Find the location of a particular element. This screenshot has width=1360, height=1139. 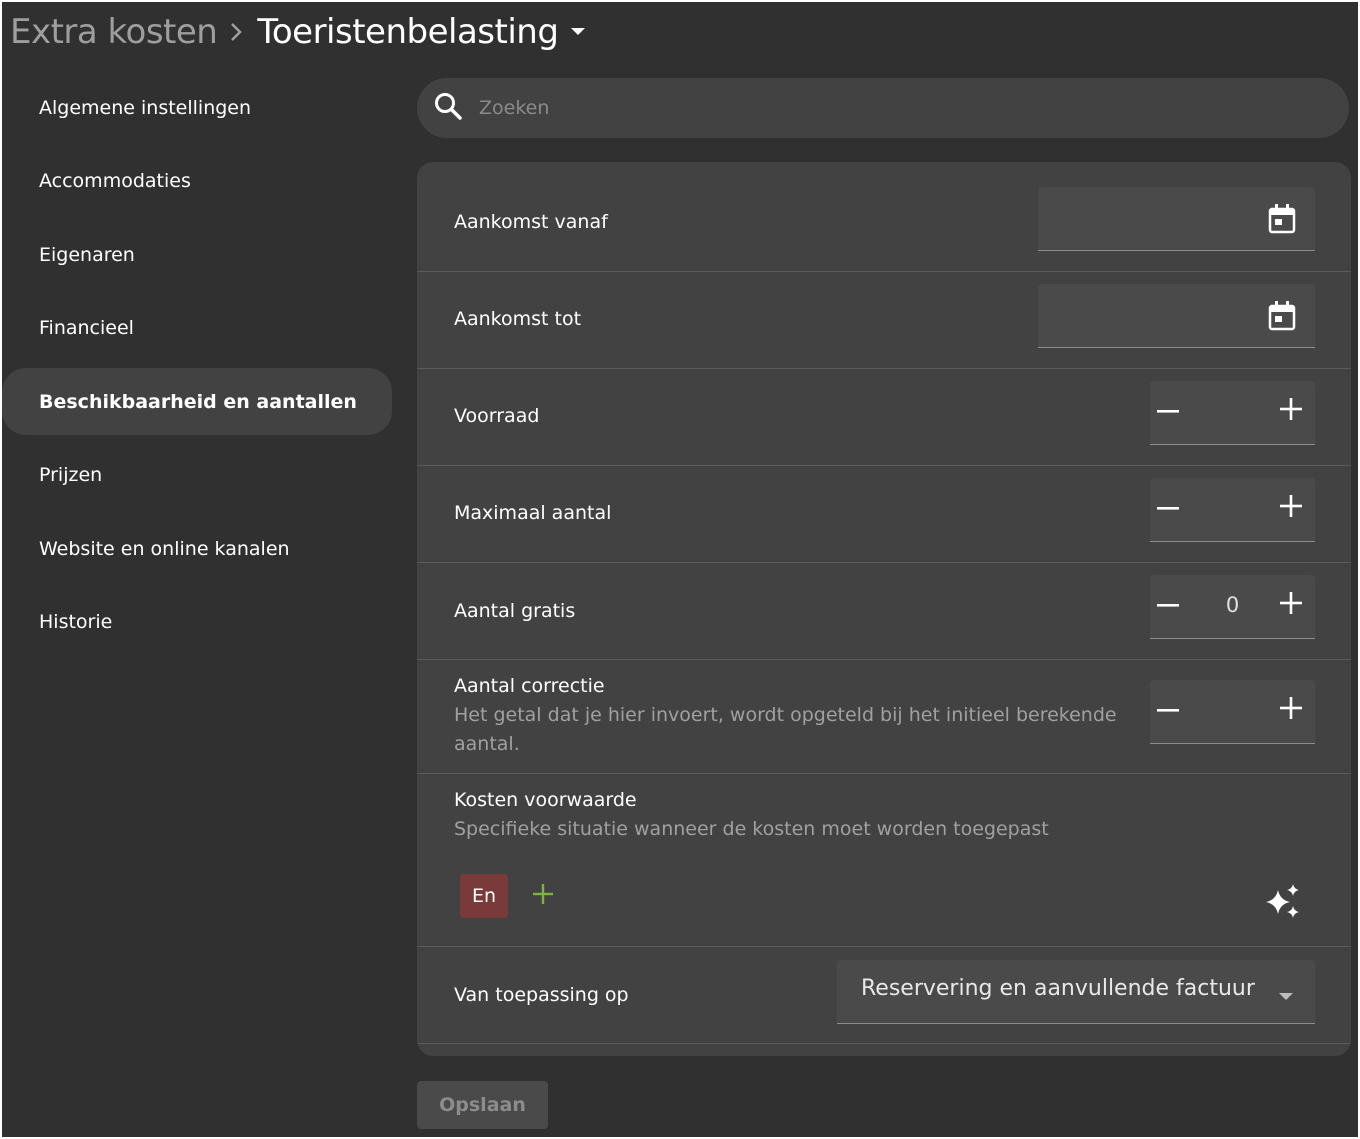

free-count-stepper: 0 is located at coordinates (1232, 607).